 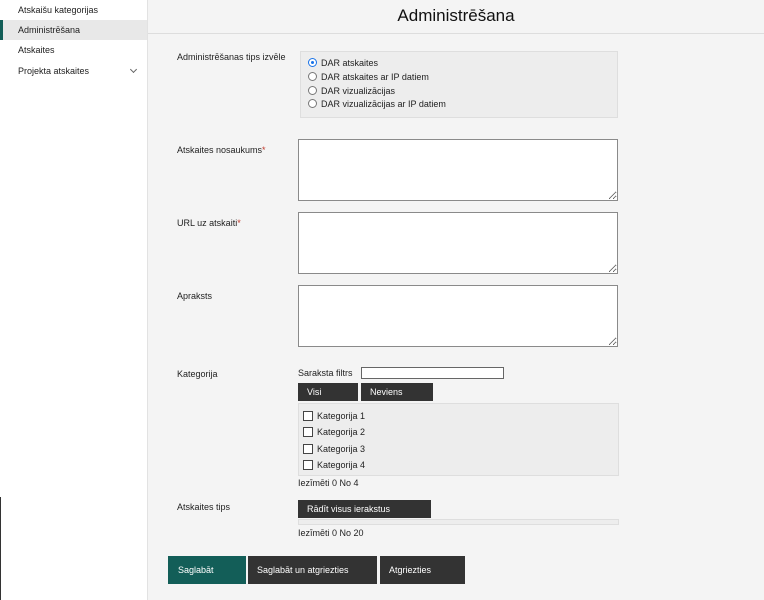 I want to click on save-button: Saglabāt, so click(x=207, y=570).